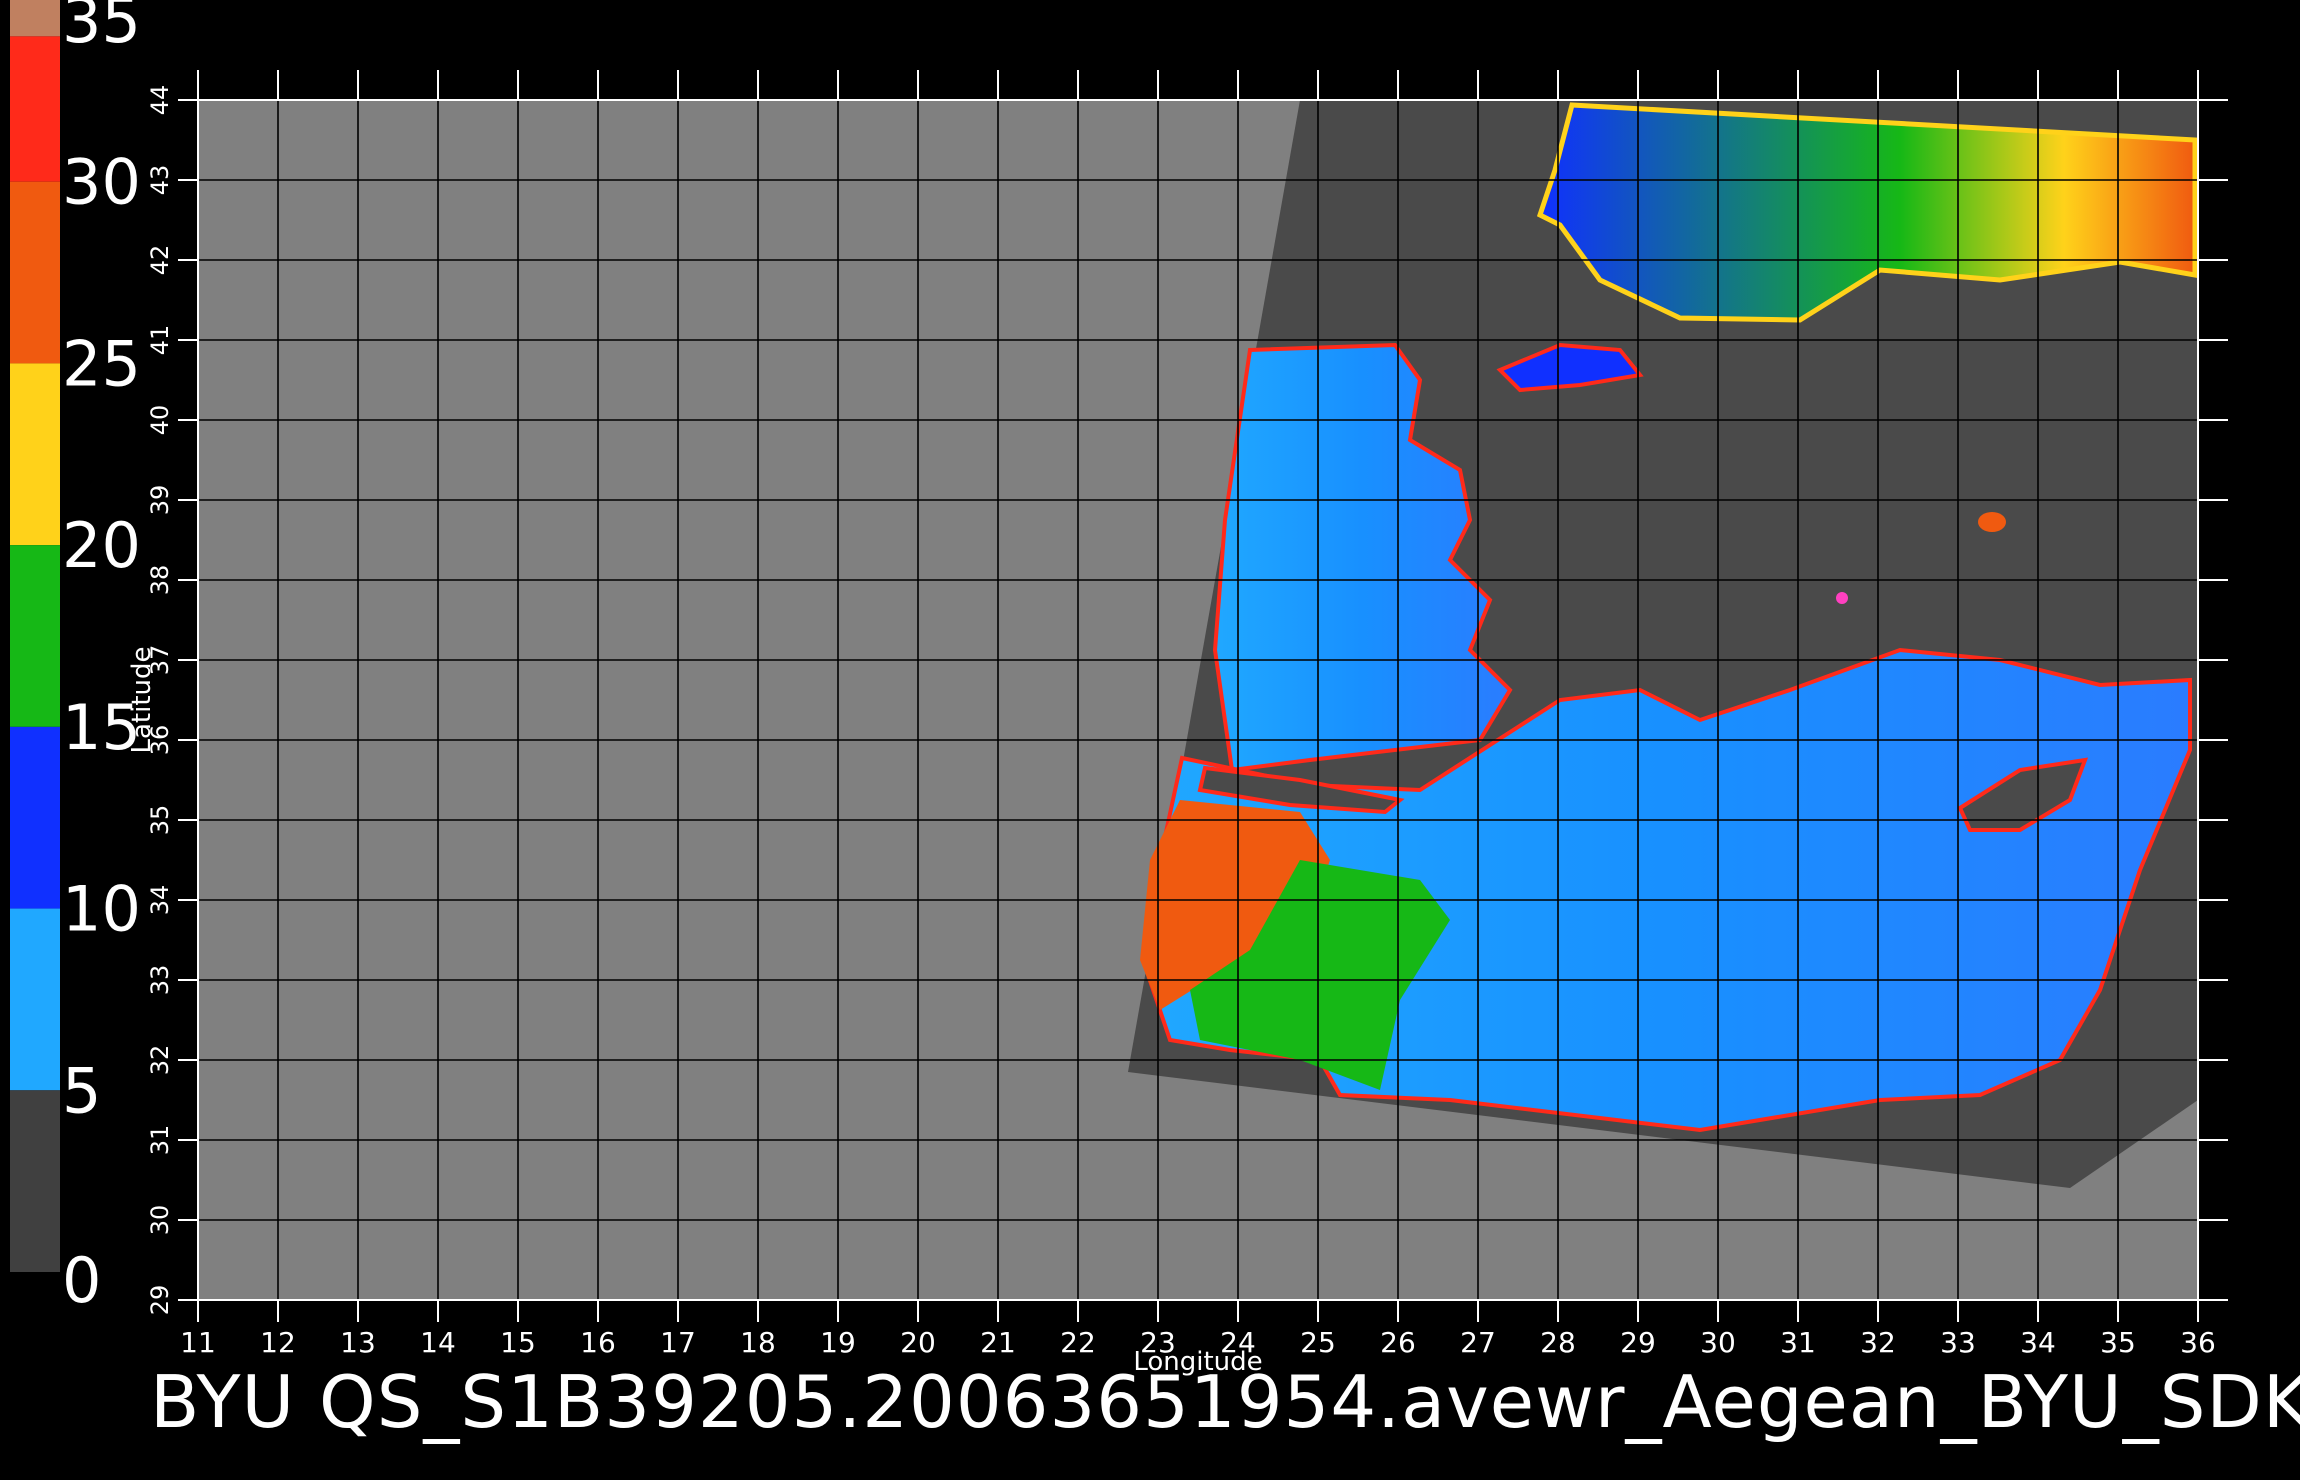  What do you see at coordinates (1078, 1342) in the screenshot?
I see `longitude-tick-label: 22` at bounding box center [1078, 1342].